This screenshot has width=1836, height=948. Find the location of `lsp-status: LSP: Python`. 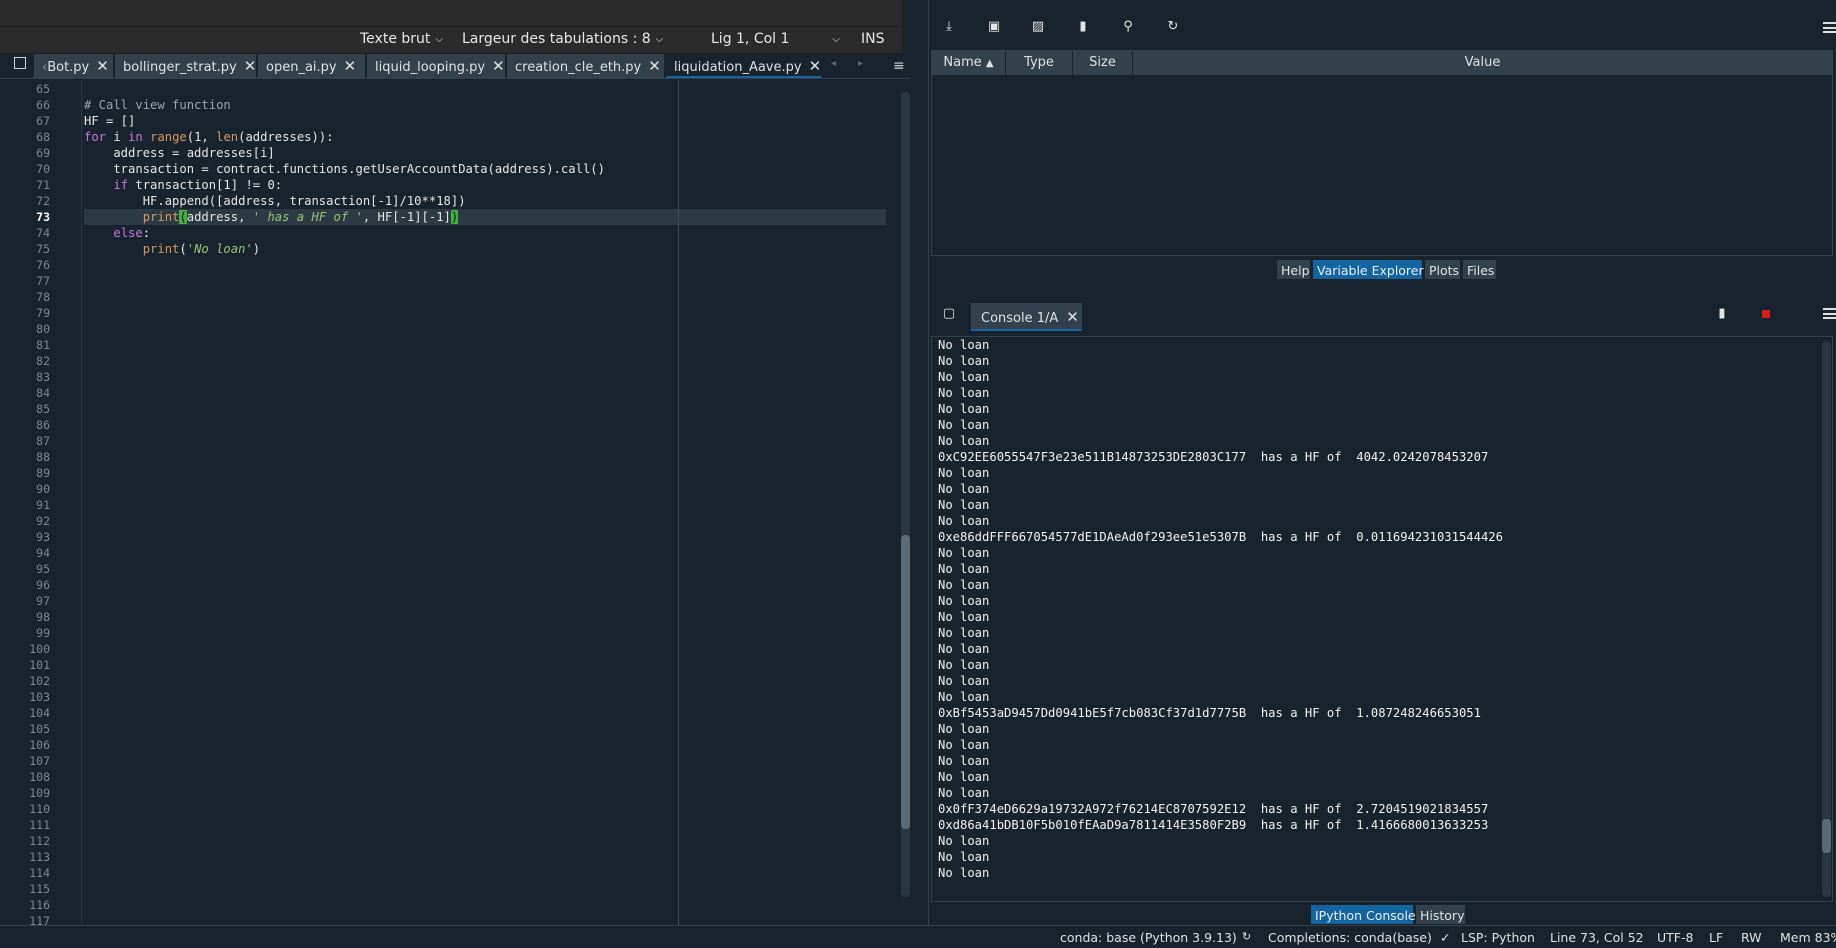

lsp-status: LSP: Python is located at coordinates (1498, 937).